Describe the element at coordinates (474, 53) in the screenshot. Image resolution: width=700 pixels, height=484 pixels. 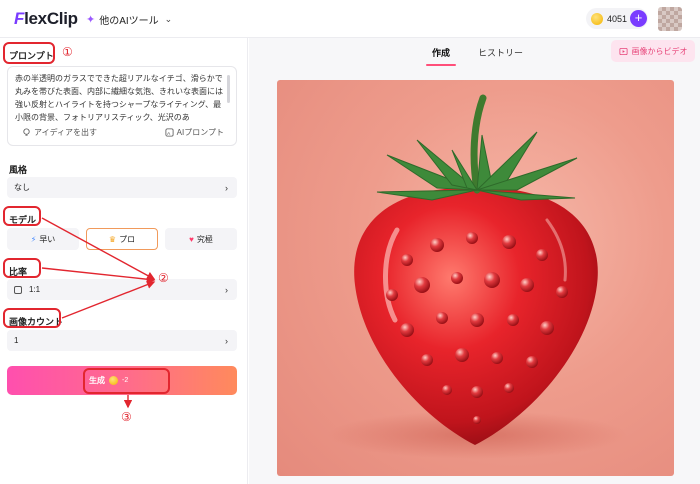
I see `tab-bar: 作成 ヒストリー 画像からビデオ` at that location.